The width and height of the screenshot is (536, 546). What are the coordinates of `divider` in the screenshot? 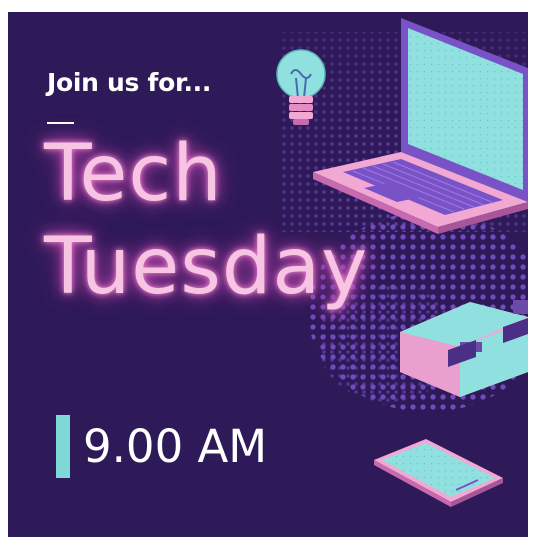 It's located at (60, 123).